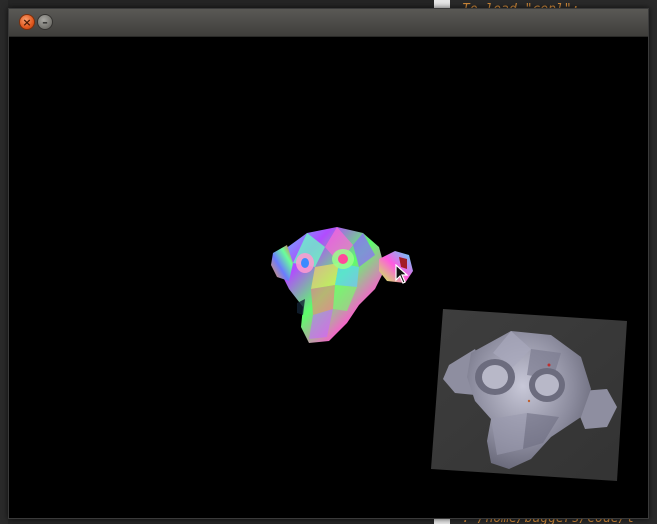 Image resolution: width=657 pixels, height=524 pixels. Describe the element at coordinates (328, 23) in the screenshot. I see `window-titlebar: × –` at that location.